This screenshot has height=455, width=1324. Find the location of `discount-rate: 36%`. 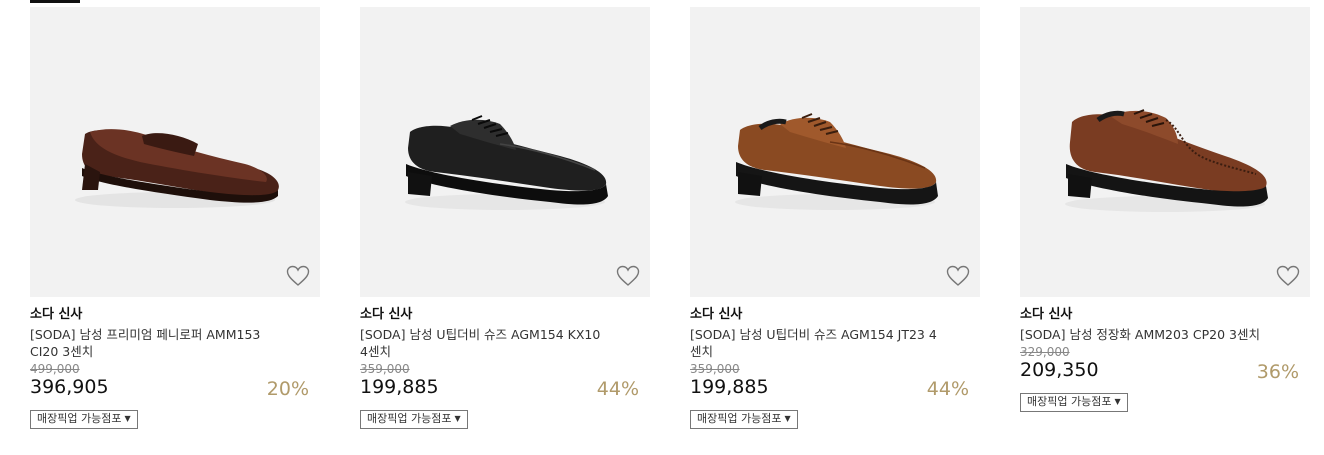

discount-rate: 36% is located at coordinates (1277, 372).